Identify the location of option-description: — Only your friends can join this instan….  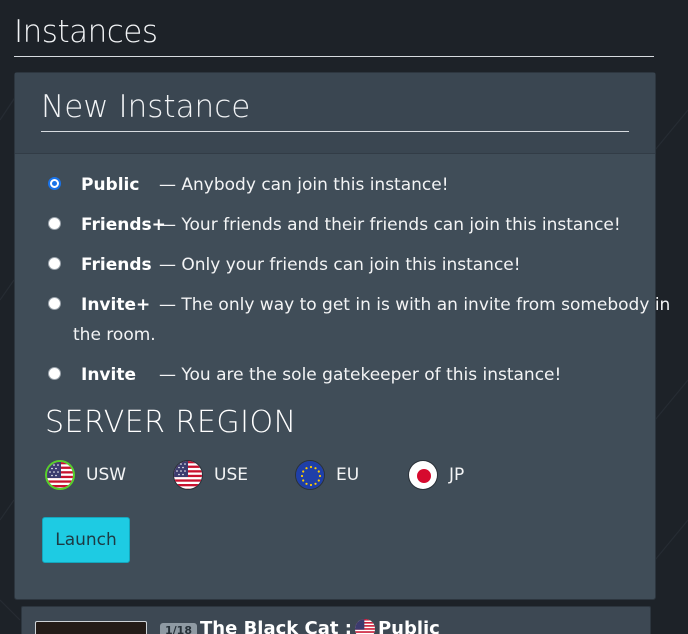
(340, 265).